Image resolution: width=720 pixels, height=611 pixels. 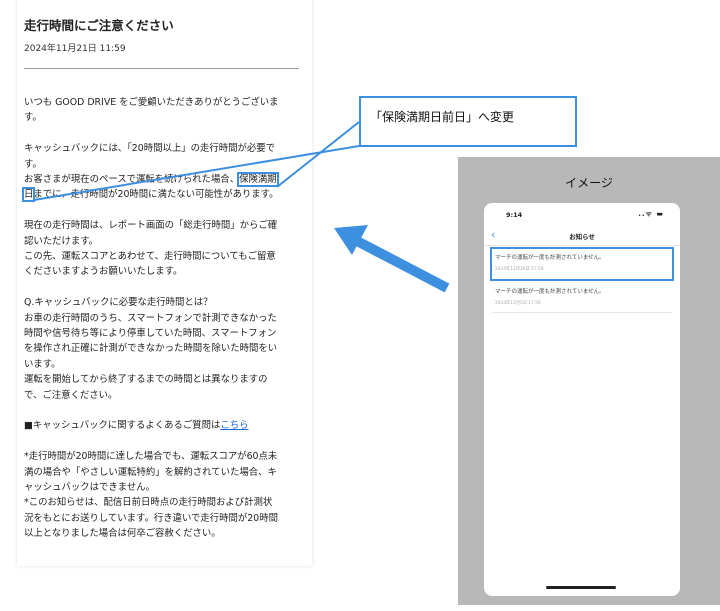 I want to click on change-callout: 「保険満期日前日」へ変更, so click(x=468, y=121).